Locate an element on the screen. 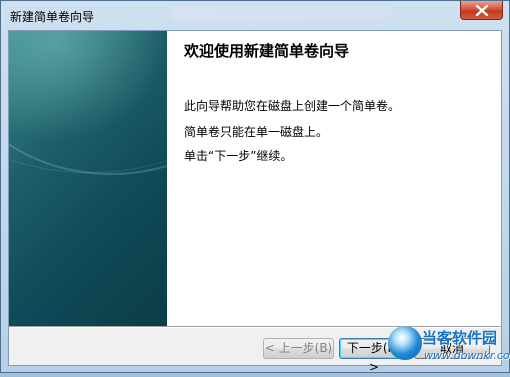 This screenshot has width=510, height=377. watermark-url: www.downkr.com is located at coordinates (467, 355).